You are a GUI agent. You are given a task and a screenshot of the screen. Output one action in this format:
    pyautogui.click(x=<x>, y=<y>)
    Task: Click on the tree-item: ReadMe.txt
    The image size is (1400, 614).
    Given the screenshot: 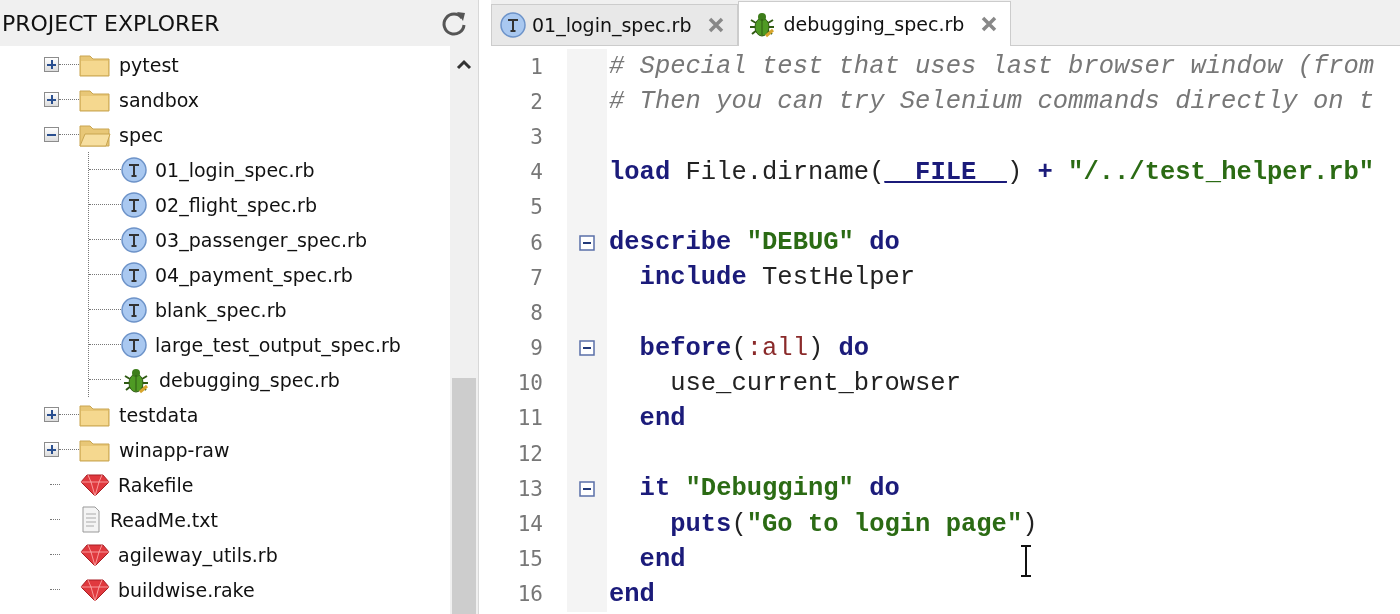 What is the action you would take?
    pyautogui.click(x=164, y=519)
    